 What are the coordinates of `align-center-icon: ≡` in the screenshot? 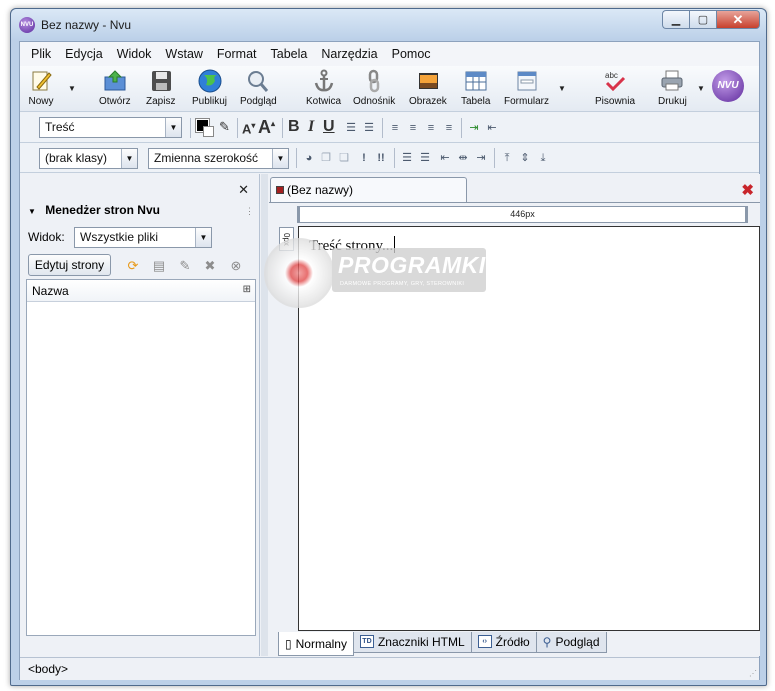 It's located at (413, 128).